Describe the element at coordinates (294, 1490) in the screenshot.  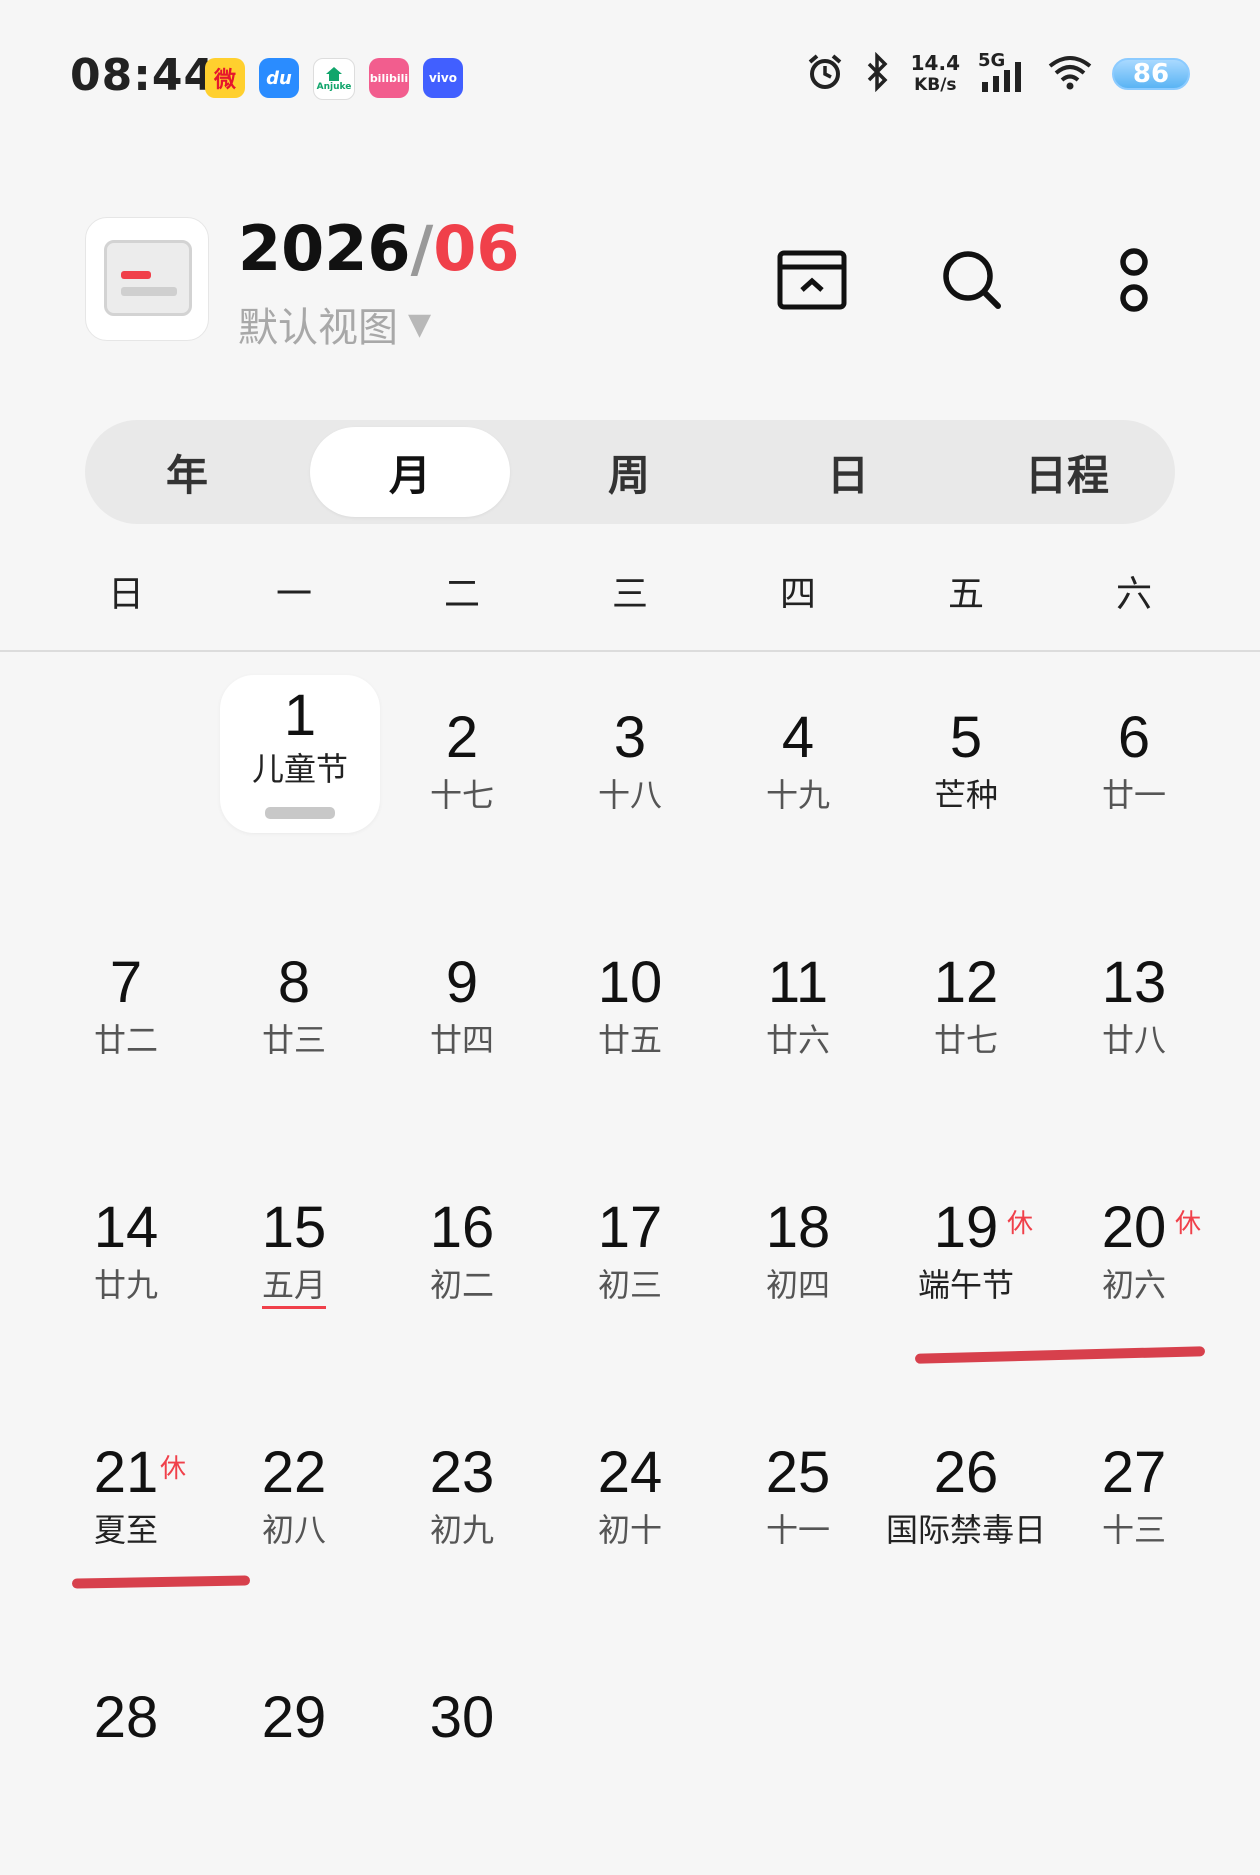
I see `day-cell: 22 初八` at that location.